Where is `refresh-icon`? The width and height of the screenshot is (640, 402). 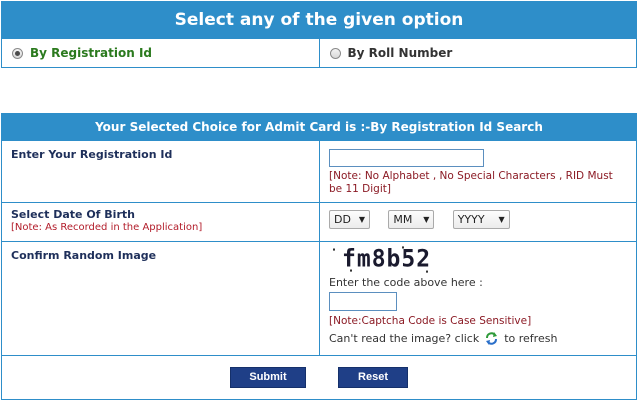
refresh-icon is located at coordinates (491, 338).